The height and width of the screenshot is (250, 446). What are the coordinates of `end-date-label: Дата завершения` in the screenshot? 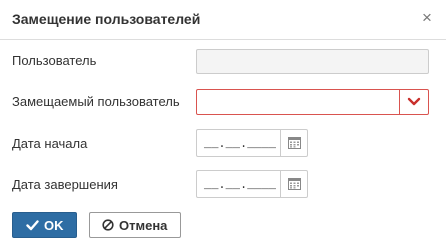 It's located at (65, 184).